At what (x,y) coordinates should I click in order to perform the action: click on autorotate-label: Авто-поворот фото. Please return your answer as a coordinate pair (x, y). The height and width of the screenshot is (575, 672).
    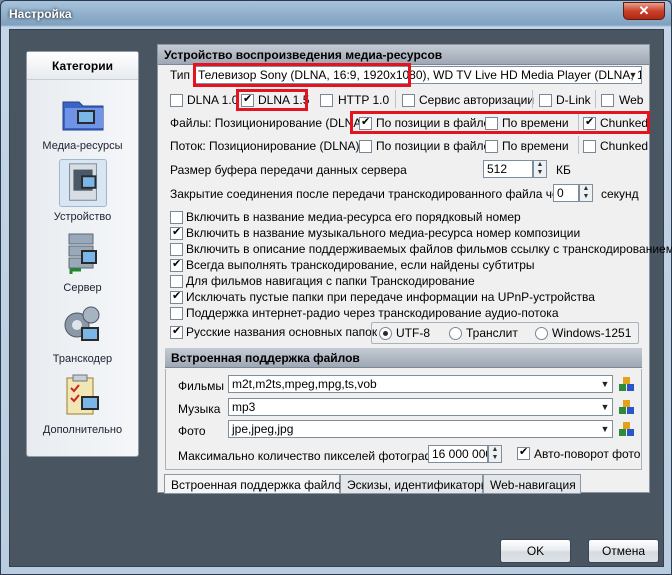
    Looking at the image, I should click on (587, 454).